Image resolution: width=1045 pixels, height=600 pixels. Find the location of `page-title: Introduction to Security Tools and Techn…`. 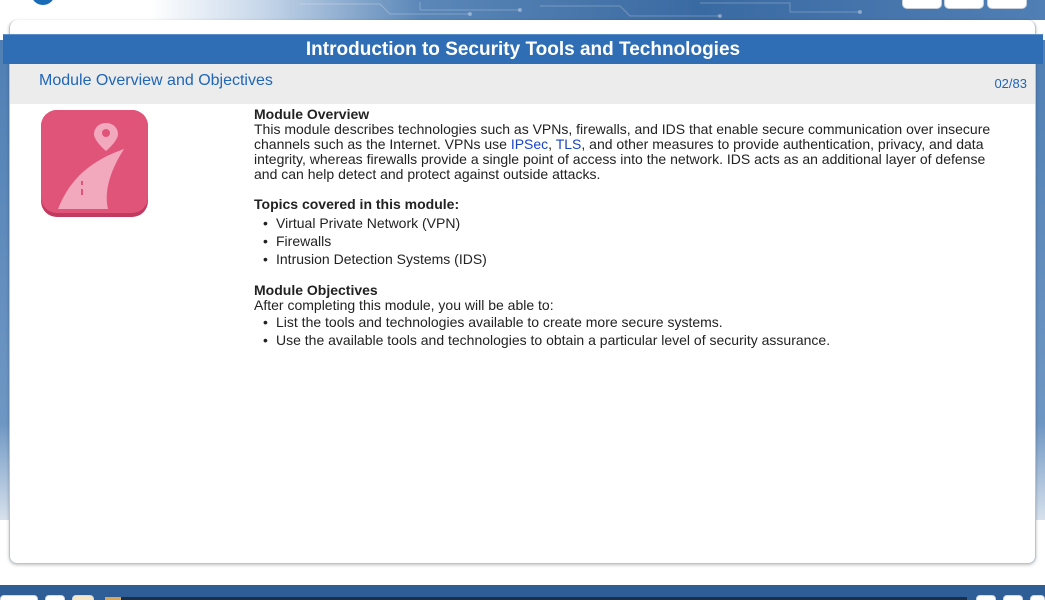

page-title: Introduction to Security Tools and Techn… is located at coordinates (523, 49).